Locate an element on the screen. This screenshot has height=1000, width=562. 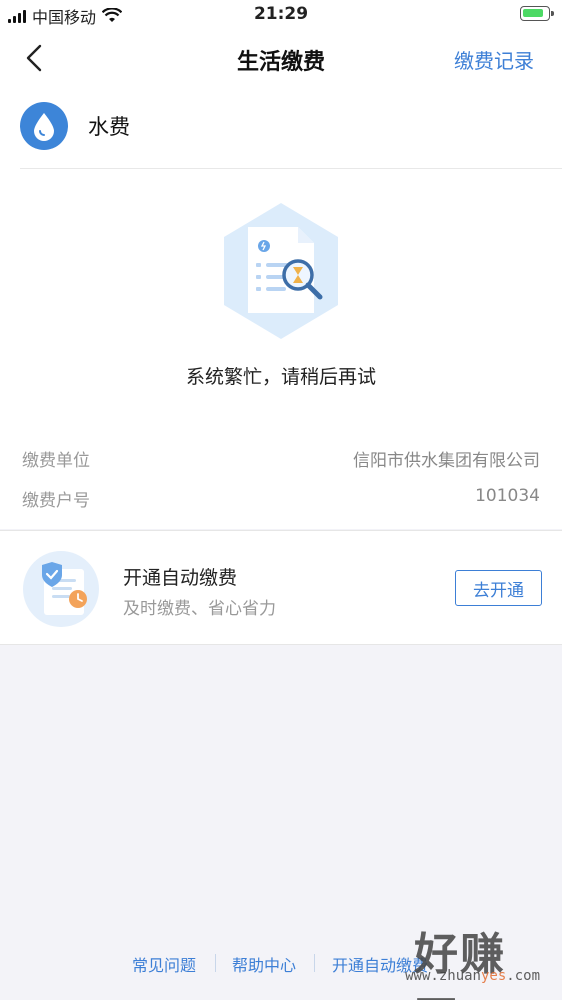
watermark: 好赚网 www.zhuanyes.com is located at coordinates (479, 959).